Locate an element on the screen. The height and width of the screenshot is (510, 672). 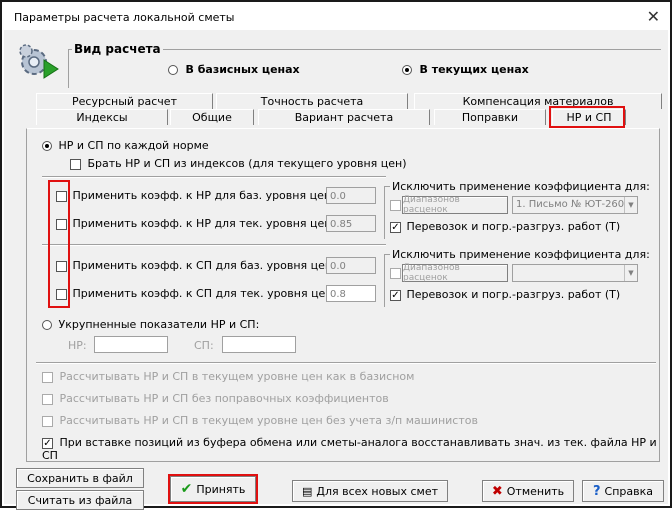
cancel-icon: ✖ is located at coordinates (497, 491).